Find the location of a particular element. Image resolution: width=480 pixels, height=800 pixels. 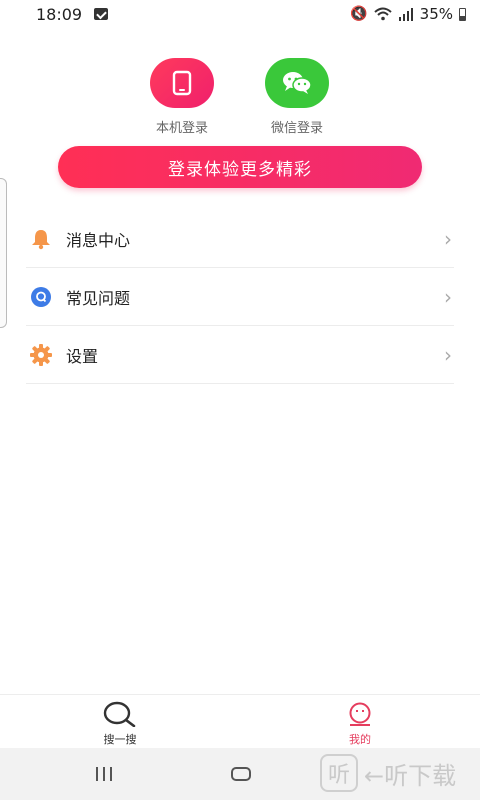

status-bar: 18:09 🔇 35% is located at coordinates (240, 14).